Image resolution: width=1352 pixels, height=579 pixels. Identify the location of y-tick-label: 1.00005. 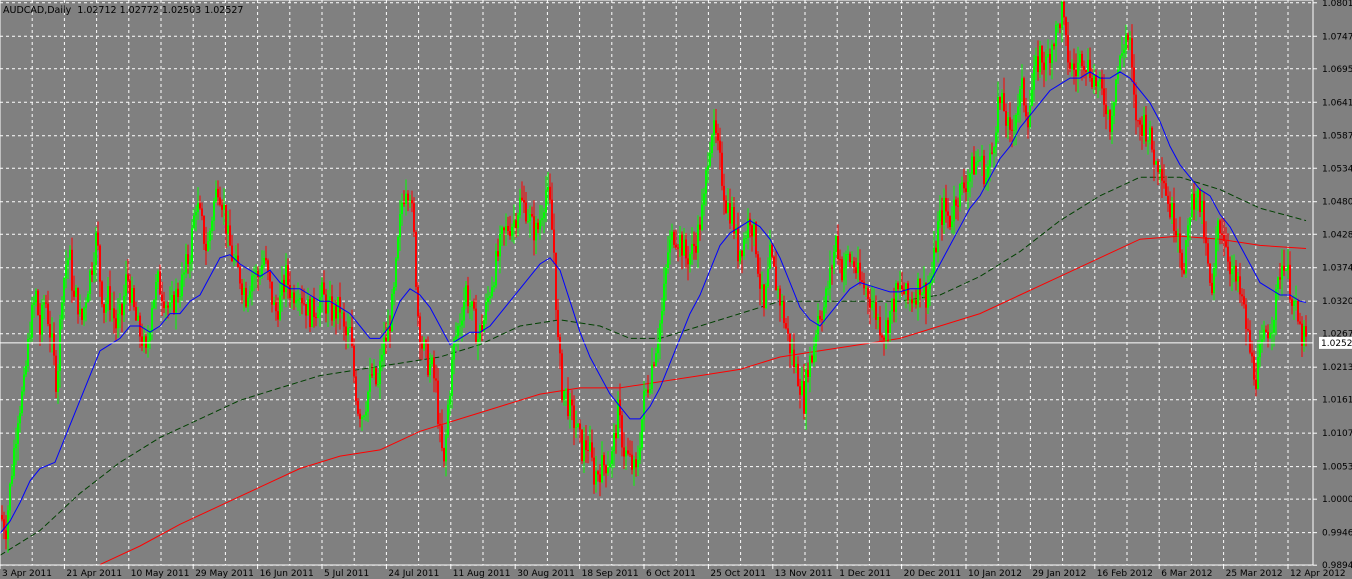
(1337, 500).